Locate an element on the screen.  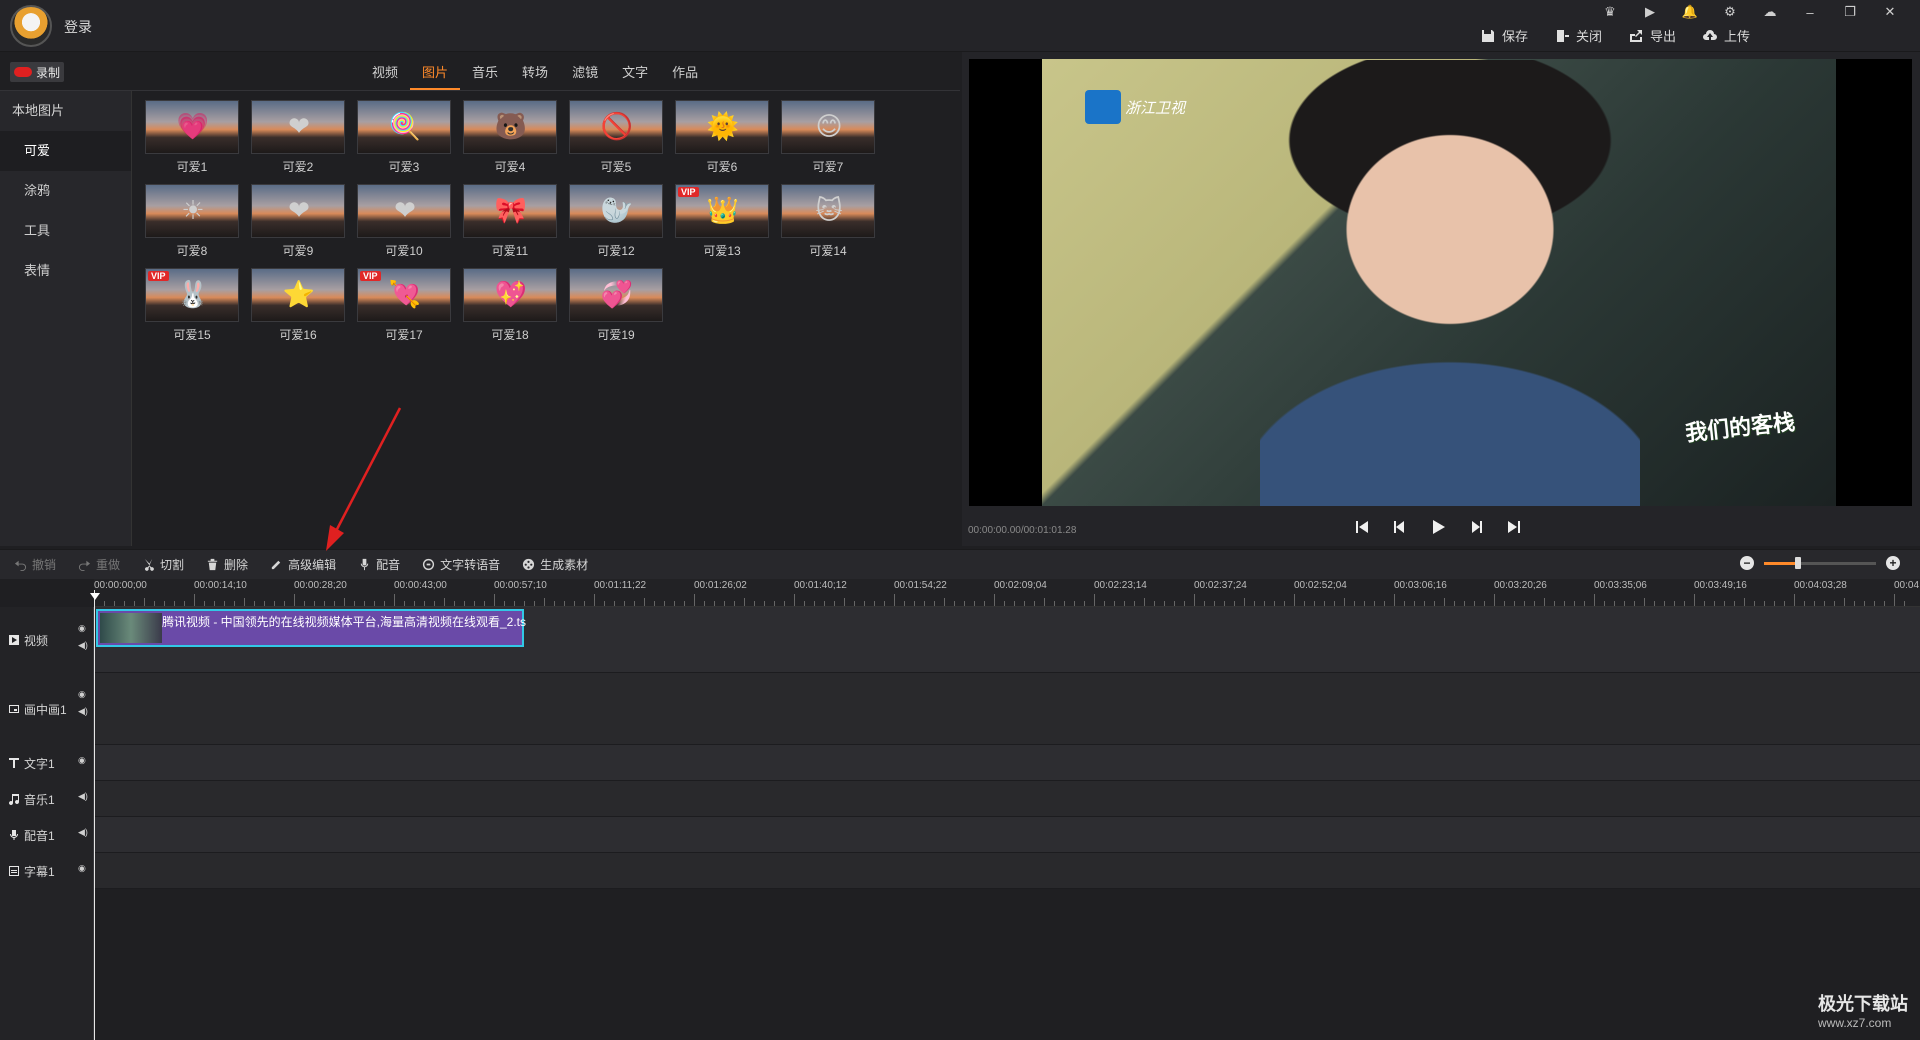
advanced-edit-button: 高级编辑 is located at coordinates (303, 564).